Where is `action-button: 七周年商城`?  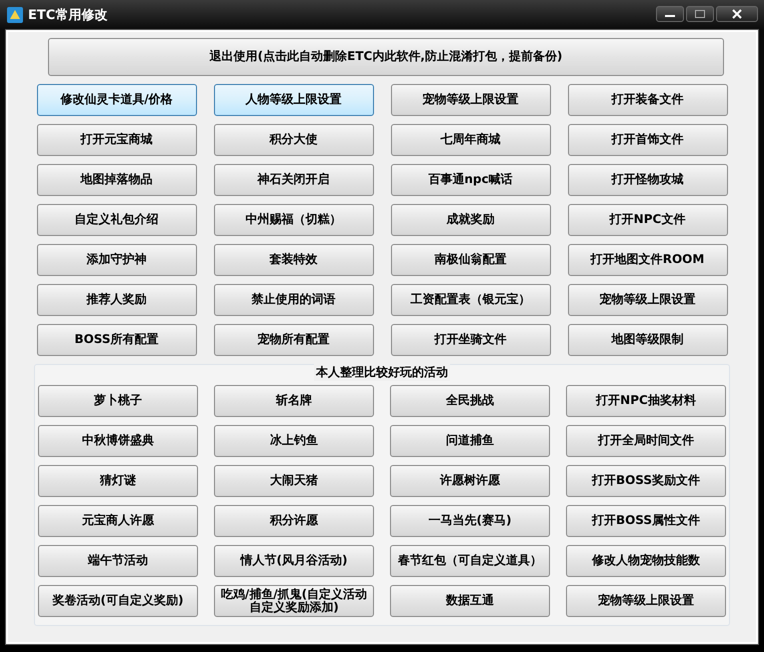 action-button: 七周年商城 is located at coordinates (470, 140).